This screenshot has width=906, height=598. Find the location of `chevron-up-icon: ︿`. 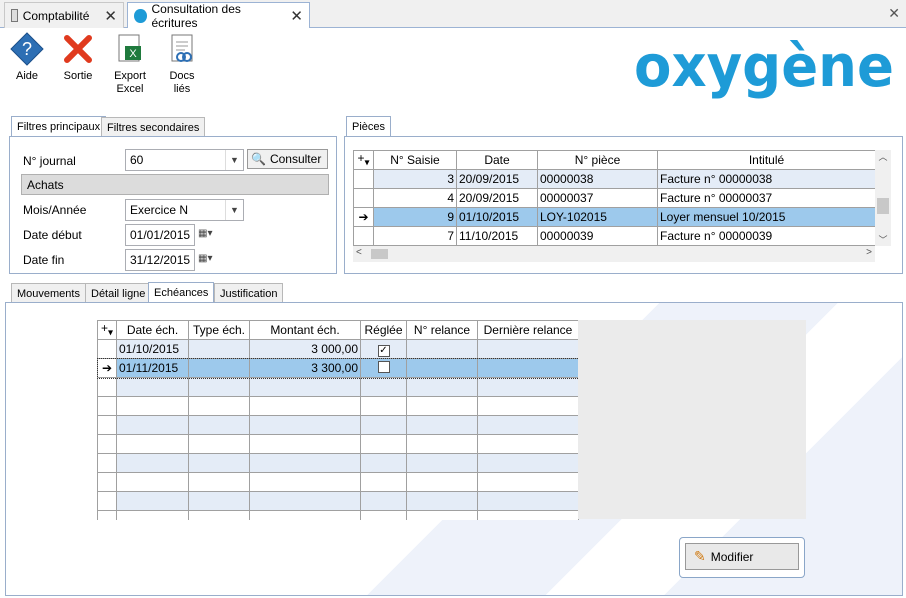

chevron-up-icon: ︿ is located at coordinates (883, 156).